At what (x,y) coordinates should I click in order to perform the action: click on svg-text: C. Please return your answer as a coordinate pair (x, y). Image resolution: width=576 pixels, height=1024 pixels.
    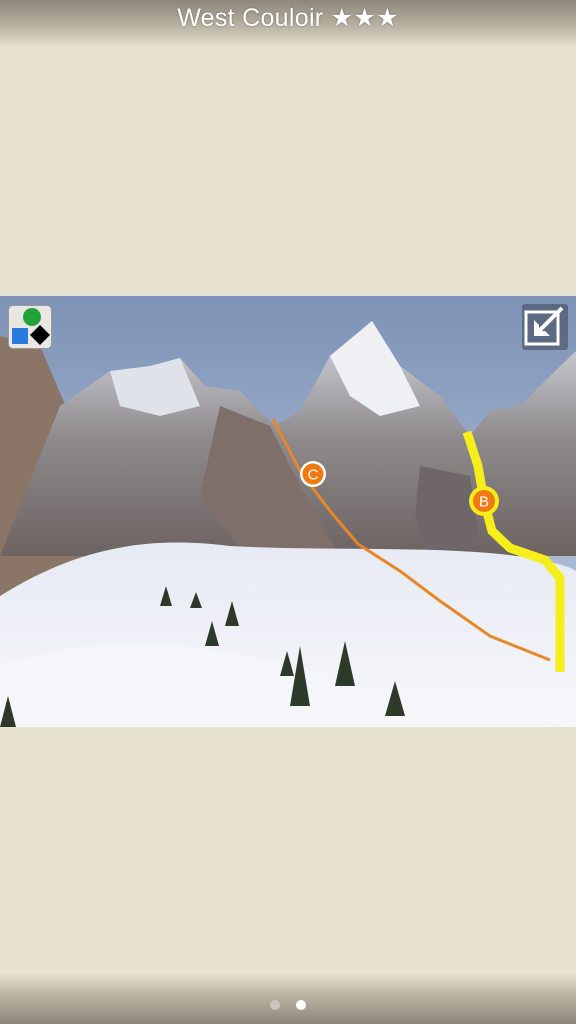
    Looking at the image, I should click on (313, 475).